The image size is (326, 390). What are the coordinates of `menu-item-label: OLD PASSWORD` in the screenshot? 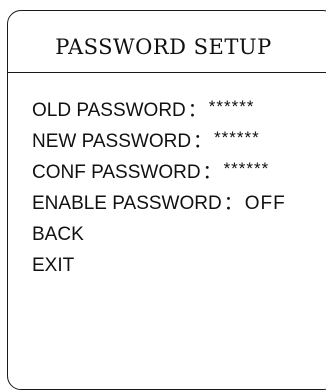 It's located at (109, 110).